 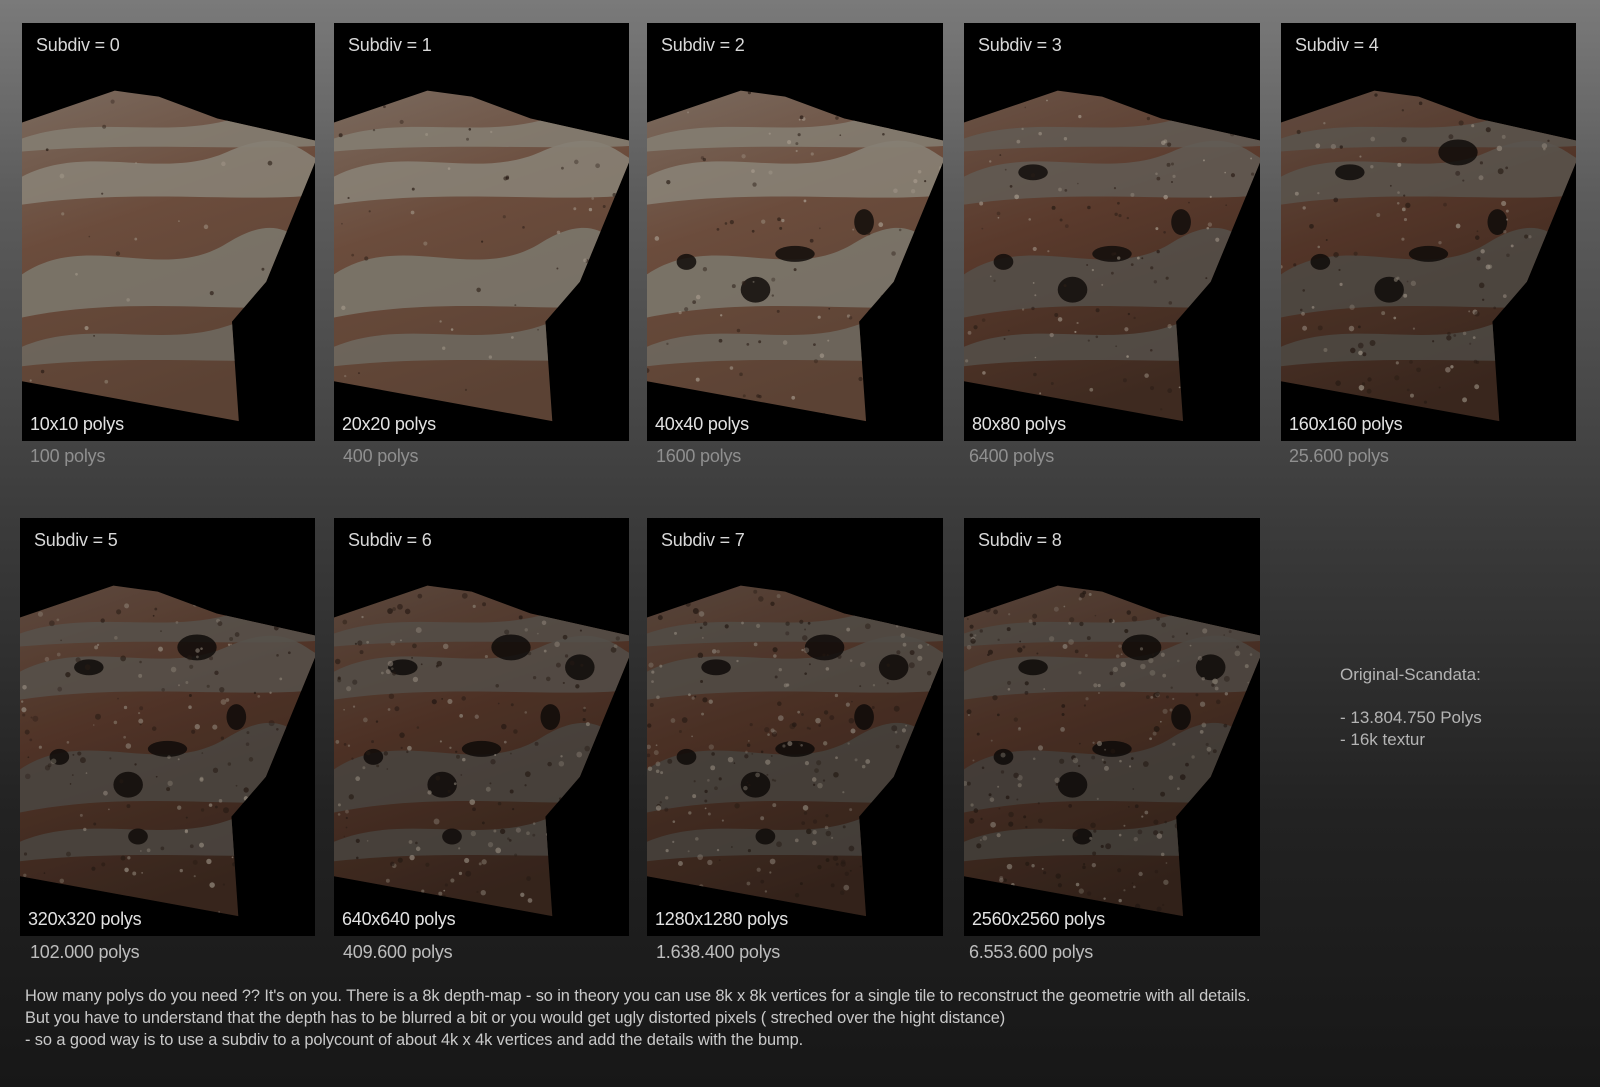 I want to click on subdiv-label: Subdiv = 7, so click(x=703, y=540).